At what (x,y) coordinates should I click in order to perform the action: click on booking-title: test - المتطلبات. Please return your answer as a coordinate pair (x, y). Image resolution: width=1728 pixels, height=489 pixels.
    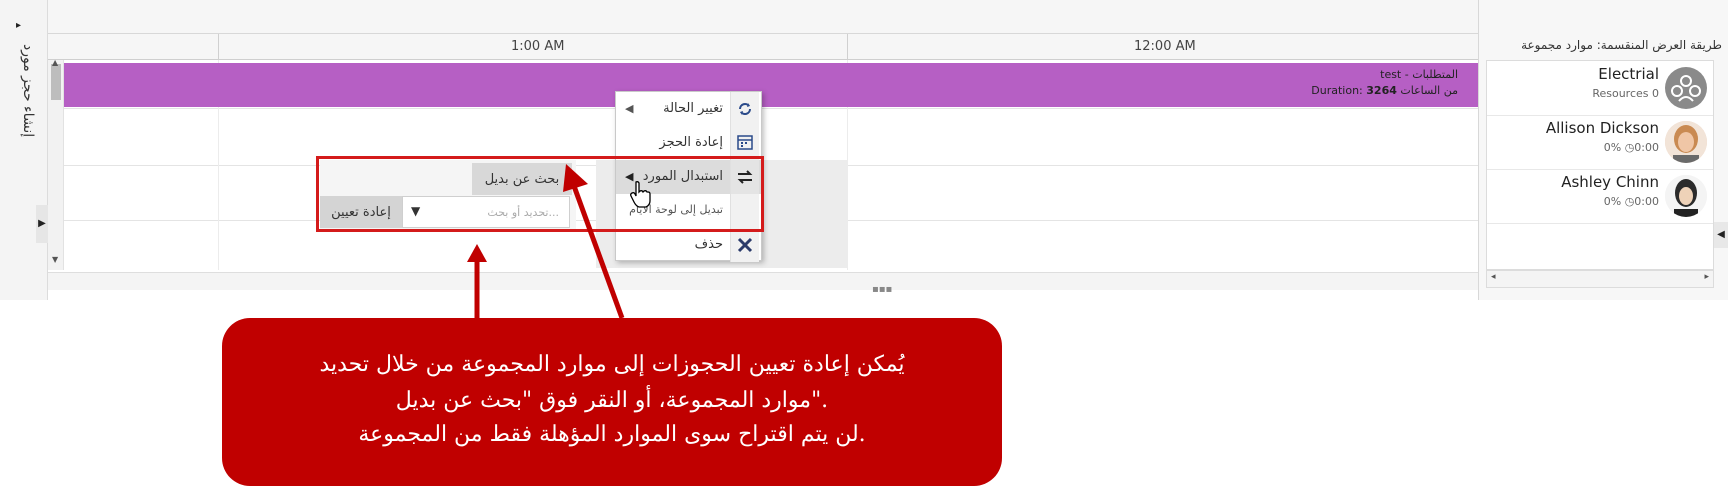
    Looking at the image, I should click on (1419, 74).